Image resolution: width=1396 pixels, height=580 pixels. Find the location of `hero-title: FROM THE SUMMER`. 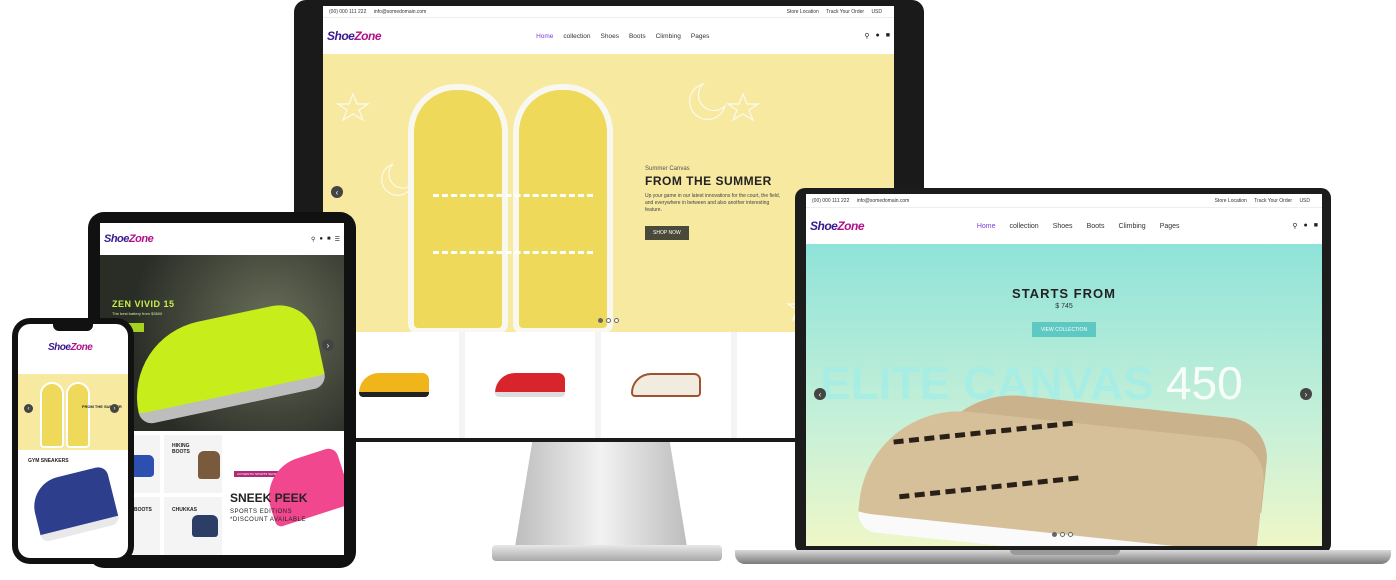

hero-title: FROM THE SUMMER is located at coordinates (708, 181).